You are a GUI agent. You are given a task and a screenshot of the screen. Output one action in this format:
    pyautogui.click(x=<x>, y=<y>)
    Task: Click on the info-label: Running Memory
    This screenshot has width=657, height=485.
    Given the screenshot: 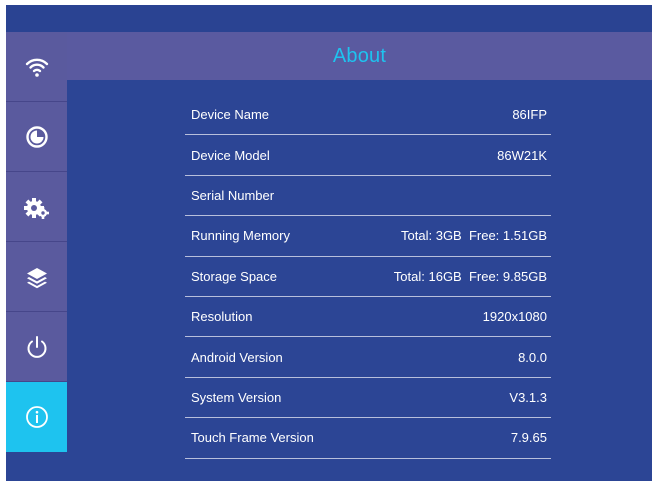 What is the action you would take?
    pyautogui.click(x=240, y=236)
    